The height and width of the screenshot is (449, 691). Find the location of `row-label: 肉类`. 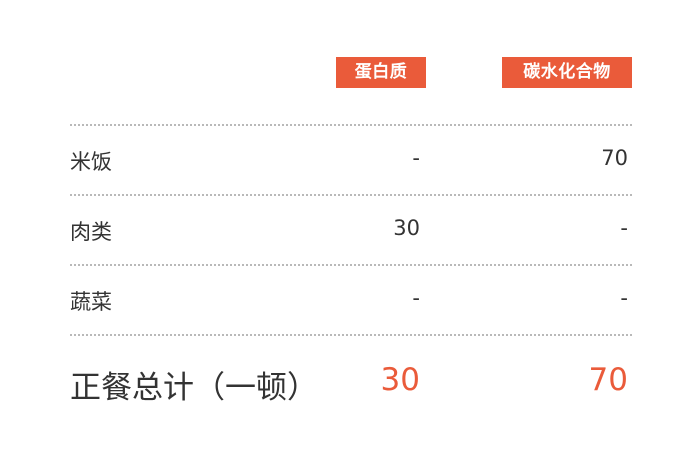

row-label: 肉类 is located at coordinates (91, 232).